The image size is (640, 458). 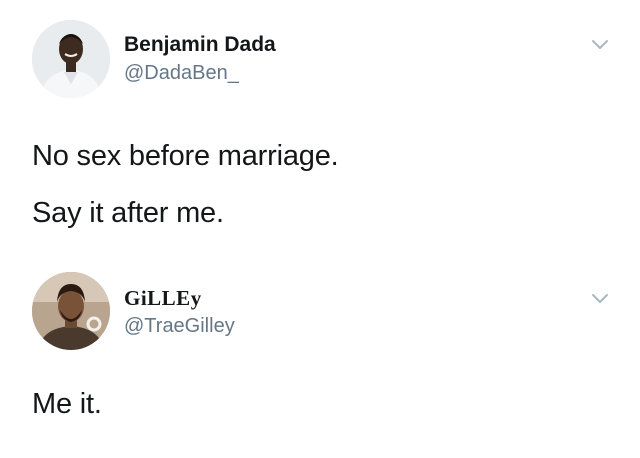 What do you see at coordinates (179, 326) in the screenshot?
I see `user-handle: @TraeGilley` at bounding box center [179, 326].